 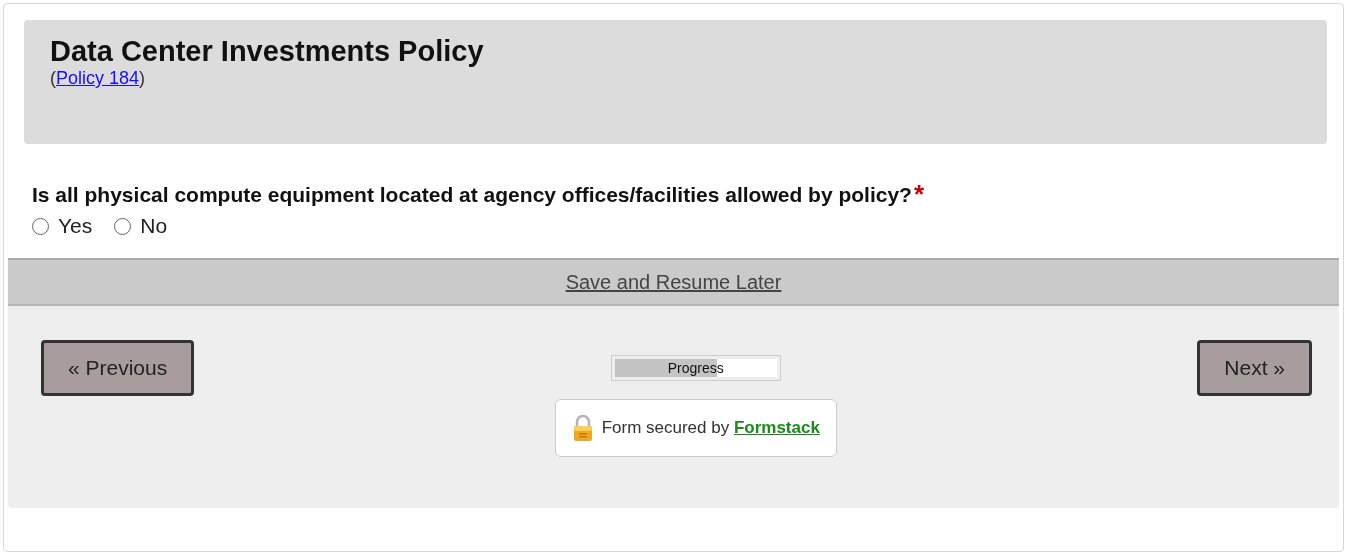 I want to click on security-text: Form secured by Formstack, so click(x=710, y=428).